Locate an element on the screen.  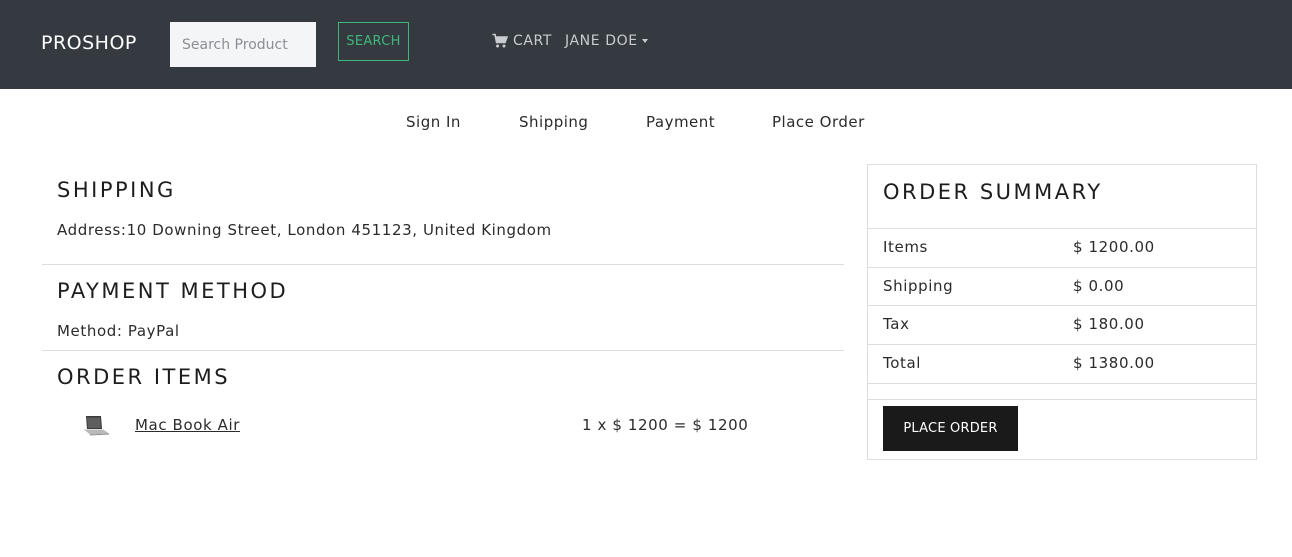
cart-link: CART is located at coordinates (522, 41).